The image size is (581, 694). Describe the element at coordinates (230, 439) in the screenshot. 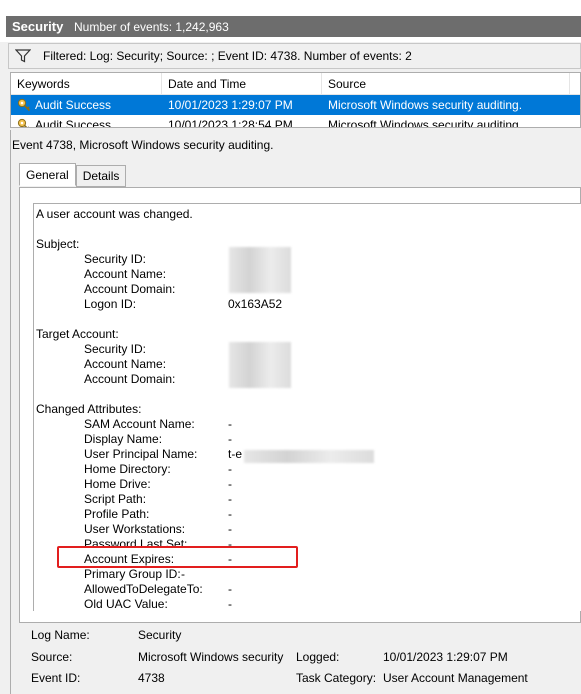

I see `attr-display-name-value: -` at that location.